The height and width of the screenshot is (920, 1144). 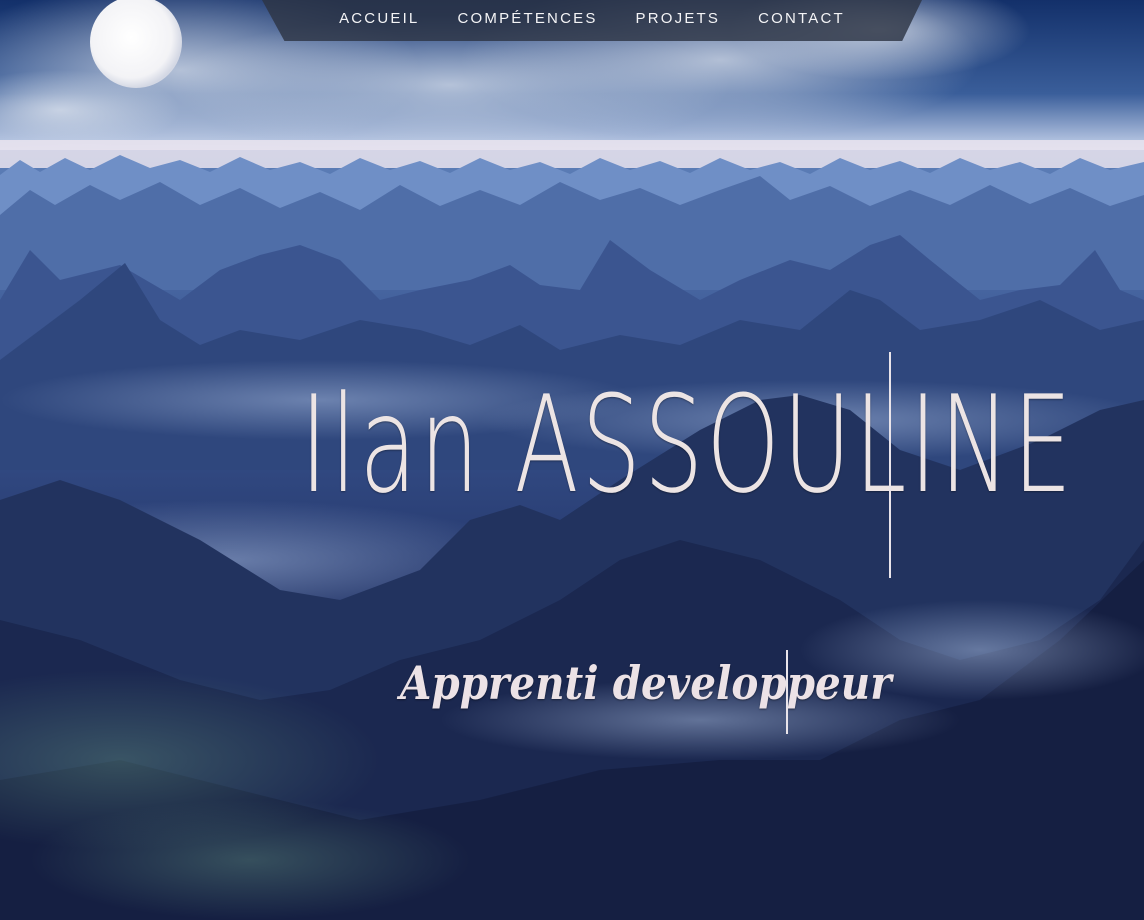 I want to click on typing-cursor-name, so click(x=890, y=465).